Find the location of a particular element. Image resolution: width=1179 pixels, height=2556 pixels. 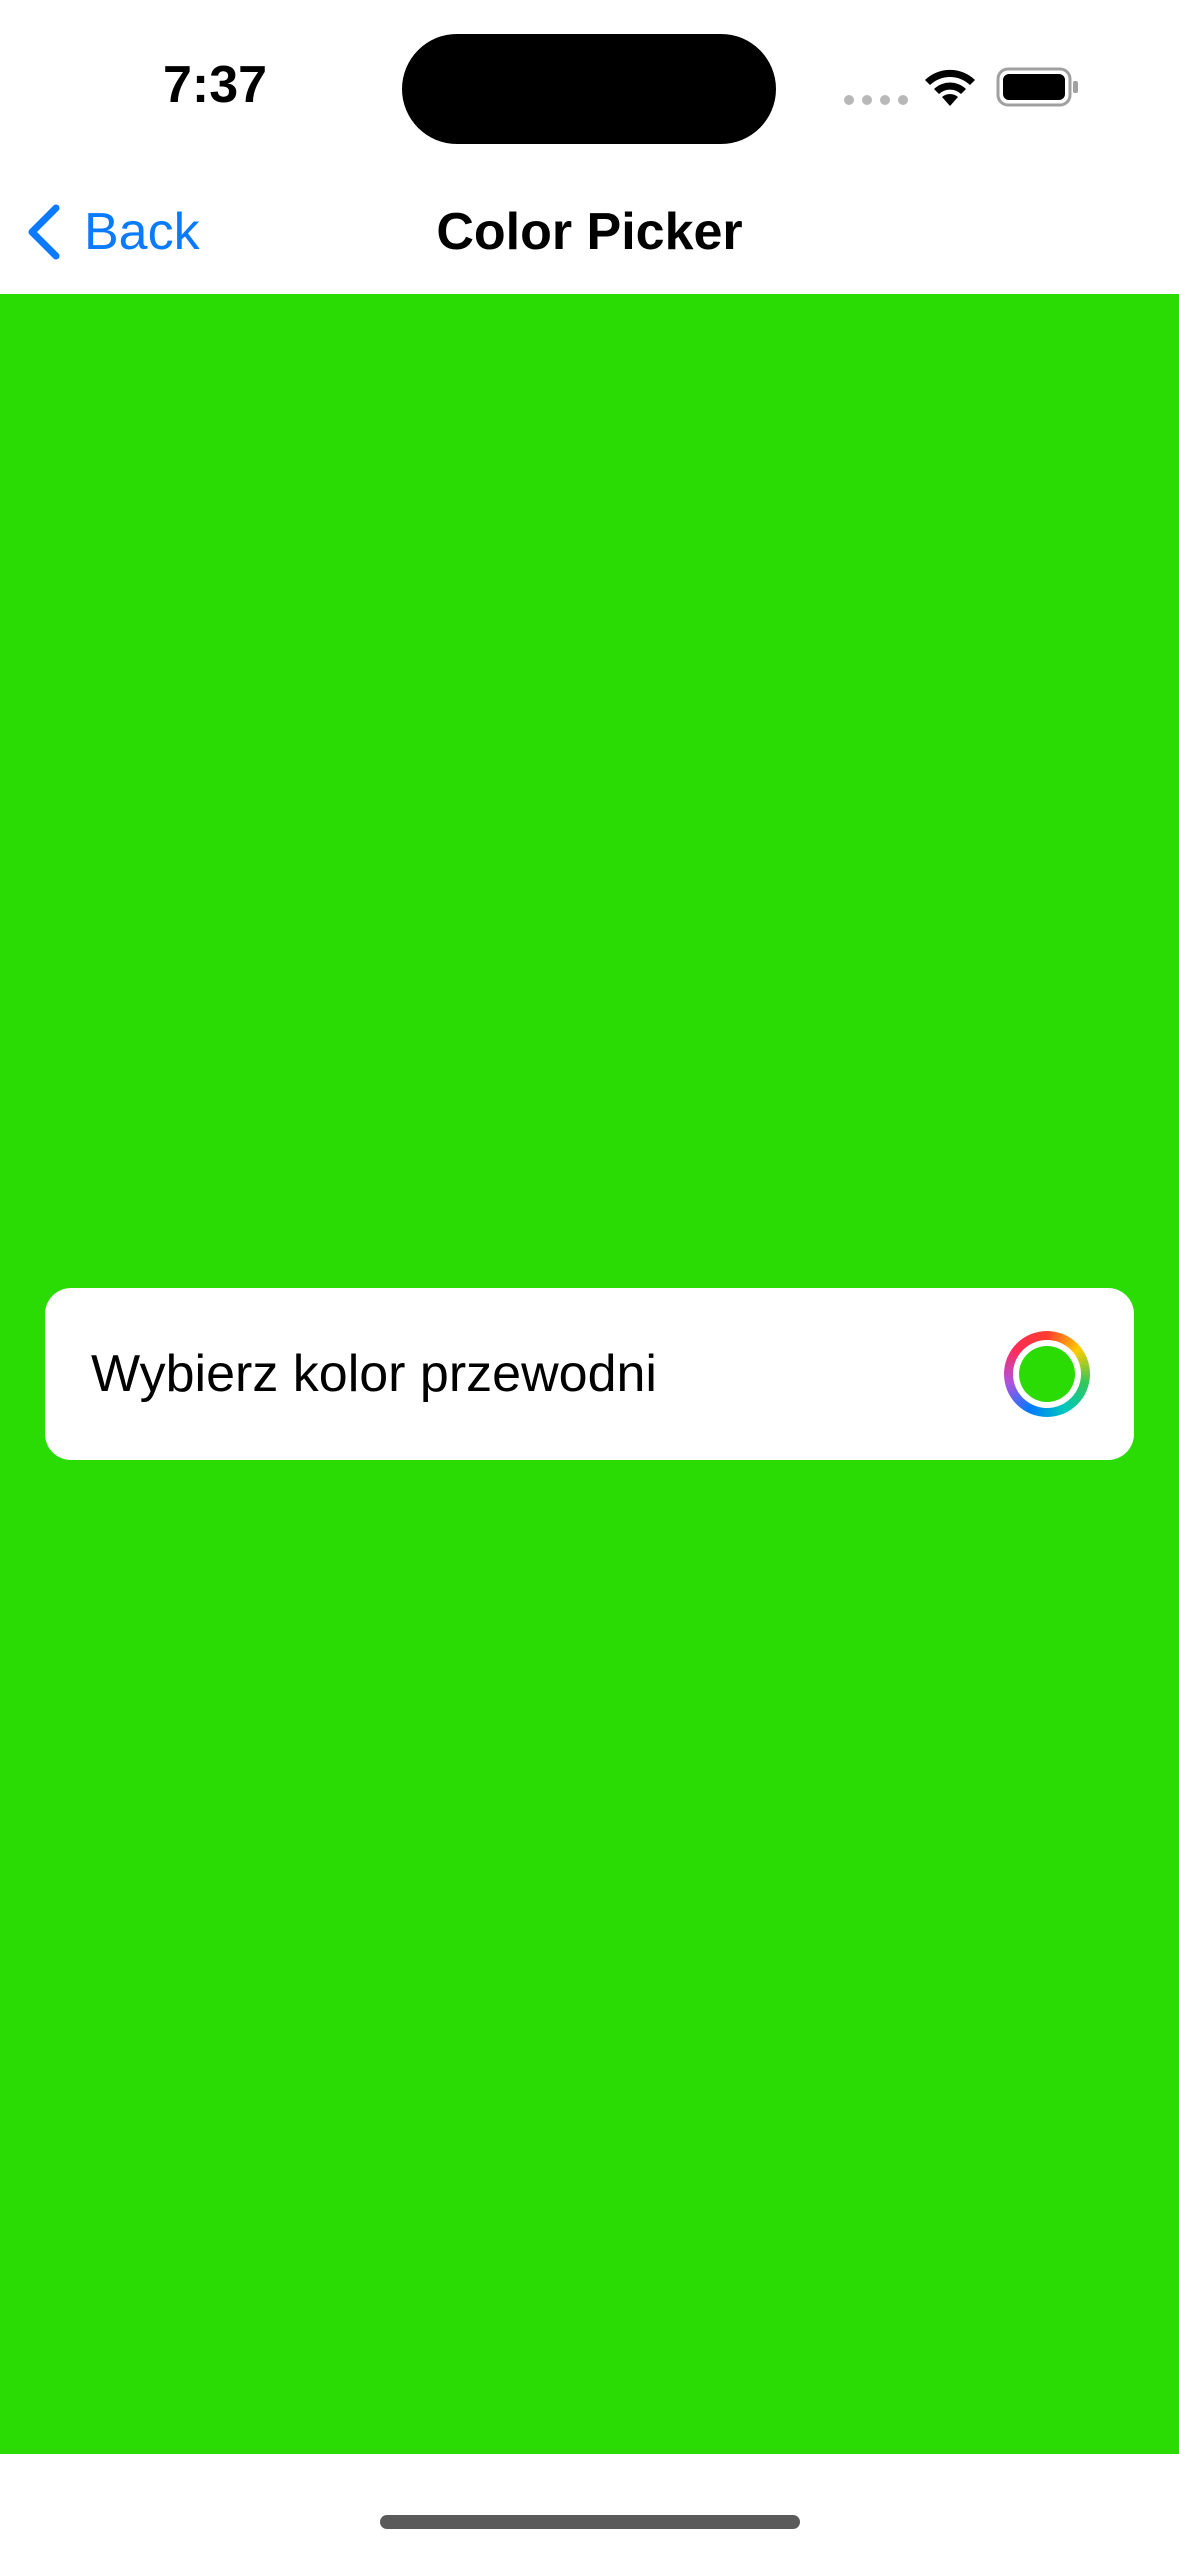

status-time: 7:37 is located at coordinates (215, 85).